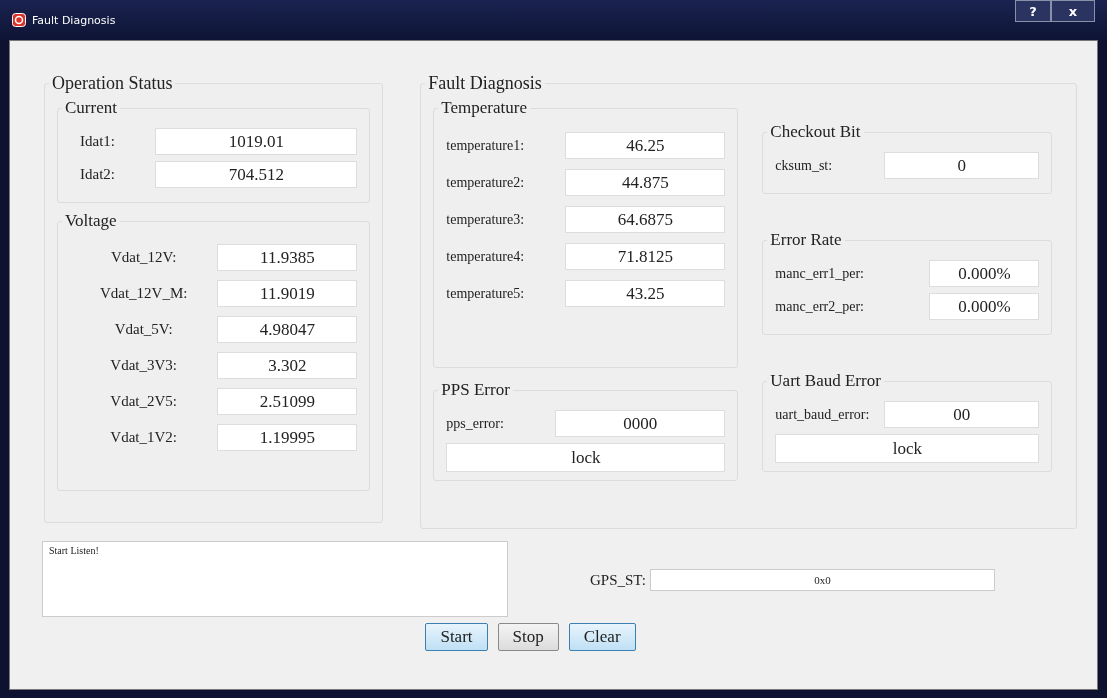 This screenshot has width=1107, height=698. What do you see at coordinates (74, 20) in the screenshot?
I see `window-title: Fault Diagnosis` at bounding box center [74, 20].